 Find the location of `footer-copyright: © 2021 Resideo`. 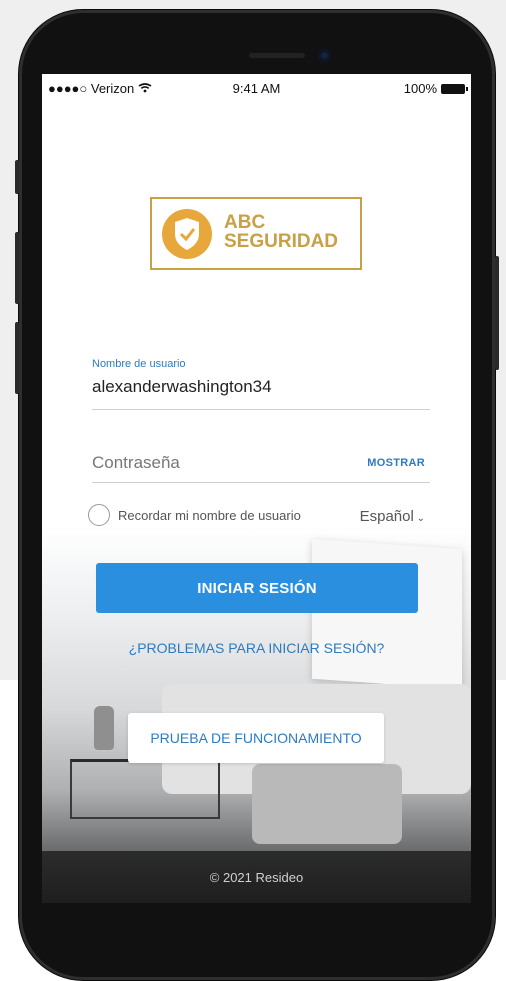

footer-copyright: © 2021 Resideo is located at coordinates (256, 877).